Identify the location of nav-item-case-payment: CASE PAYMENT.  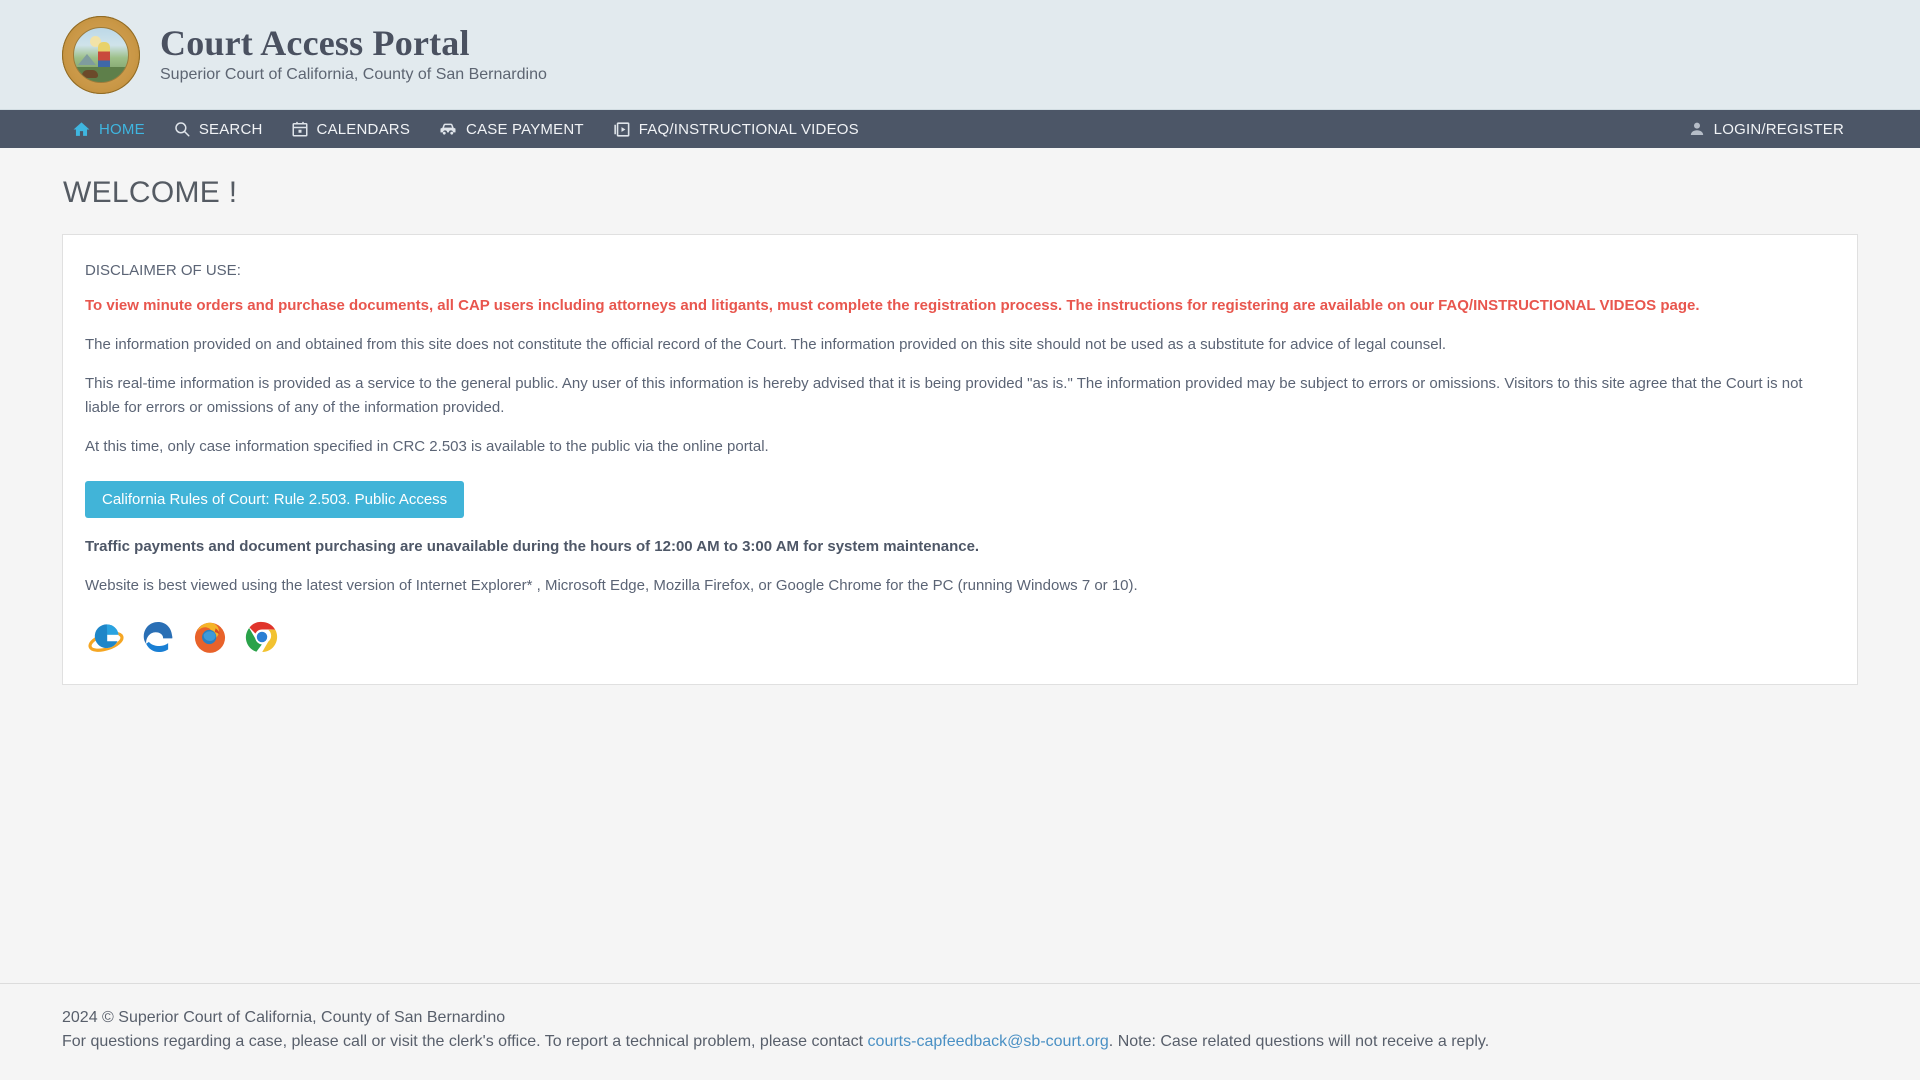
(511, 129).